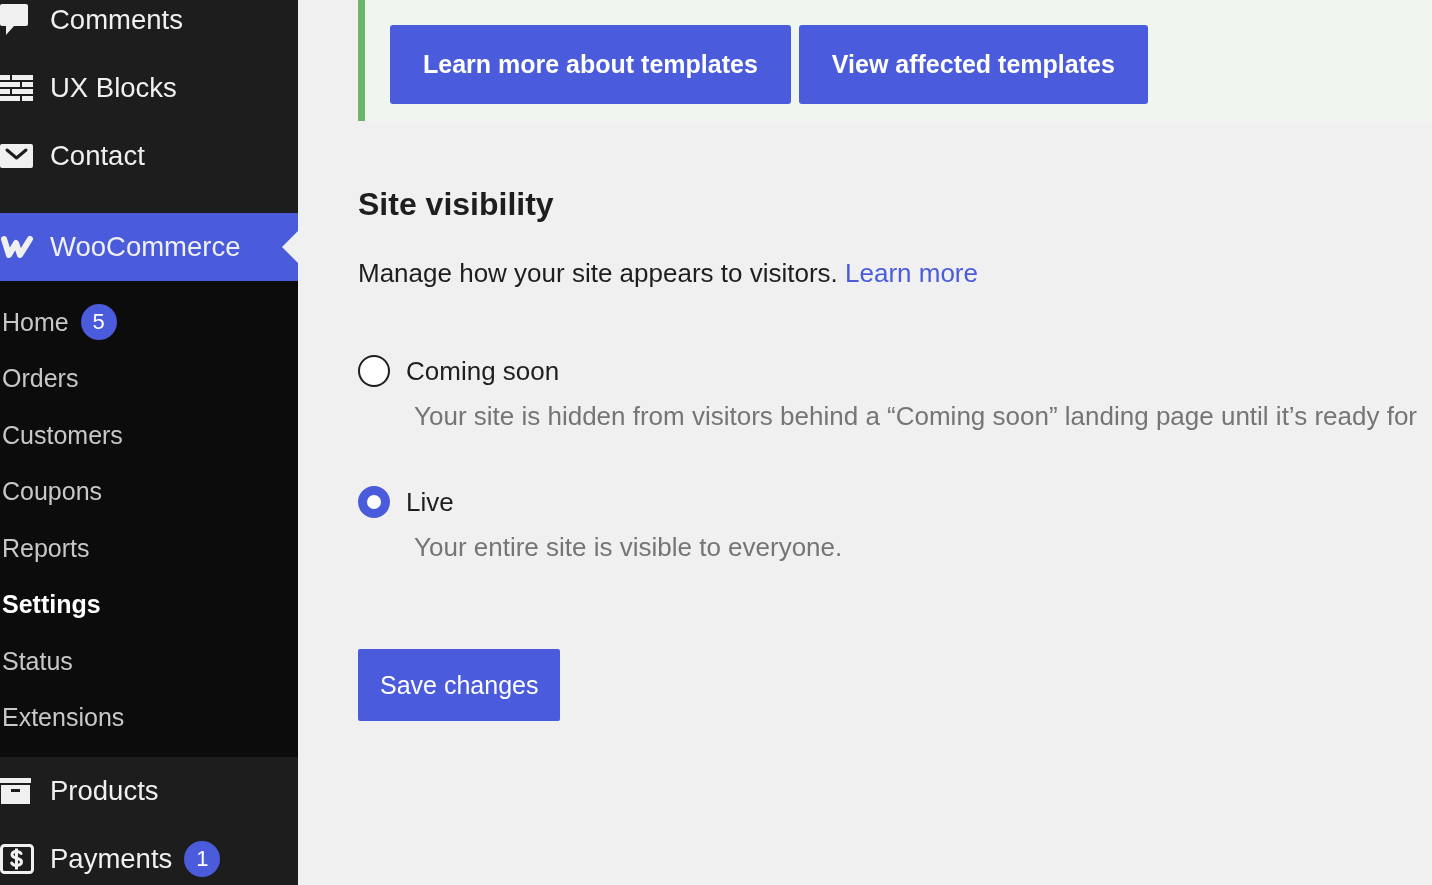 This screenshot has width=1432, height=885. I want to click on sidebar-menu-item: Comments, so click(149, 27).